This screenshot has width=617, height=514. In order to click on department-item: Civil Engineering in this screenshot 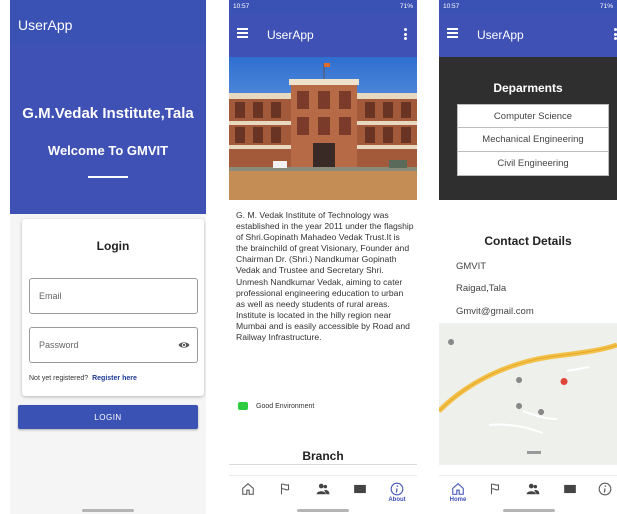, I will do `click(533, 164)`.